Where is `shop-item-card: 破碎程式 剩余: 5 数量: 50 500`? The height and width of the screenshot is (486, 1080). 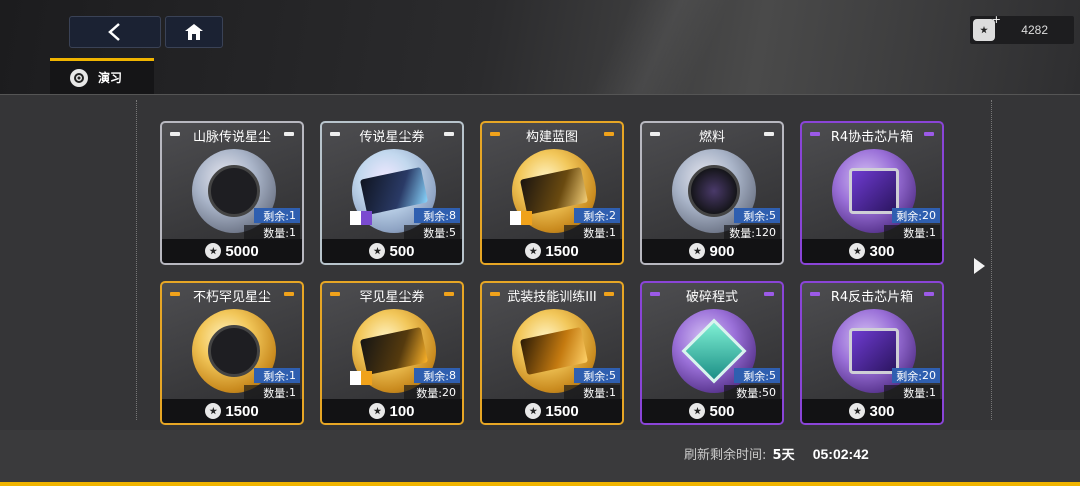
shop-item-card: 破碎程式 剩余: 5 数量: 50 500 is located at coordinates (712, 353).